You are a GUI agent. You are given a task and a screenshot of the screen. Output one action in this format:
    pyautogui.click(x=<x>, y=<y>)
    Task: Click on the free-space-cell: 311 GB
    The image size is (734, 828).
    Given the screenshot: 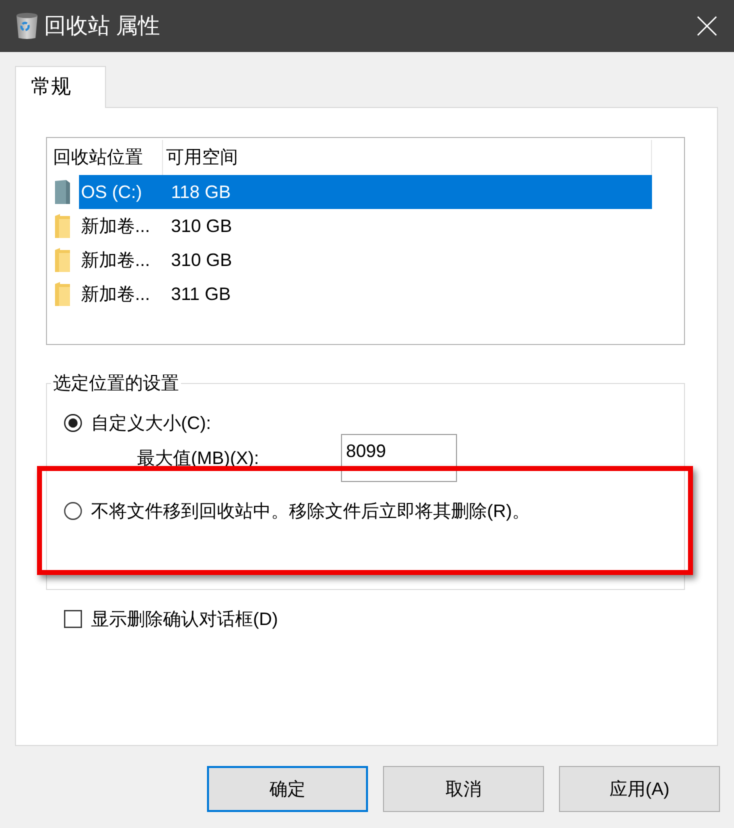 What is the action you would take?
    pyautogui.click(x=407, y=294)
    